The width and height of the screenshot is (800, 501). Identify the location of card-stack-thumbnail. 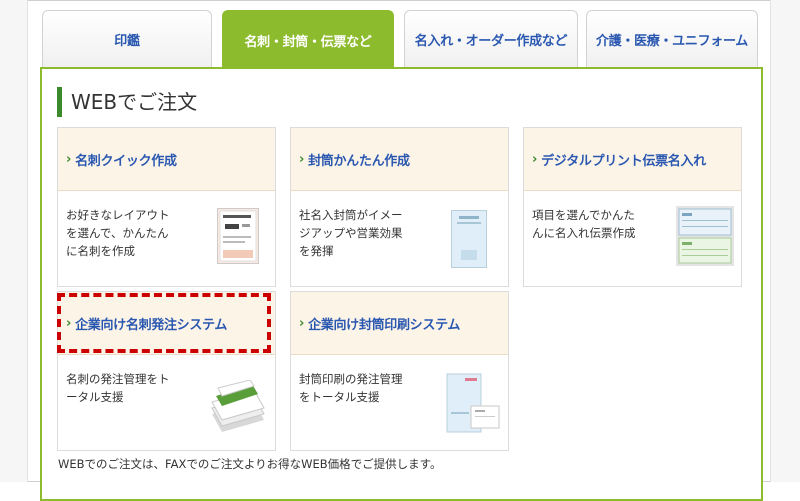
(238, 407).